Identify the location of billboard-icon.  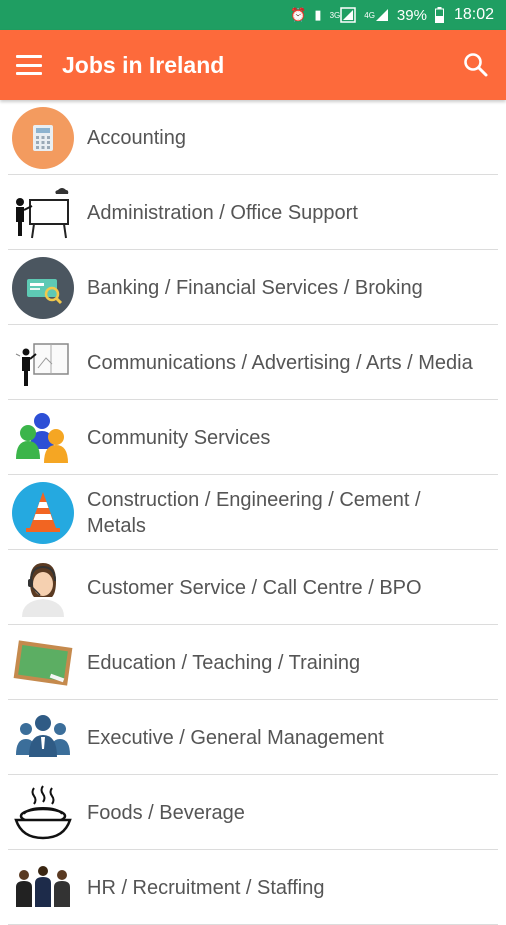
(43, 363).